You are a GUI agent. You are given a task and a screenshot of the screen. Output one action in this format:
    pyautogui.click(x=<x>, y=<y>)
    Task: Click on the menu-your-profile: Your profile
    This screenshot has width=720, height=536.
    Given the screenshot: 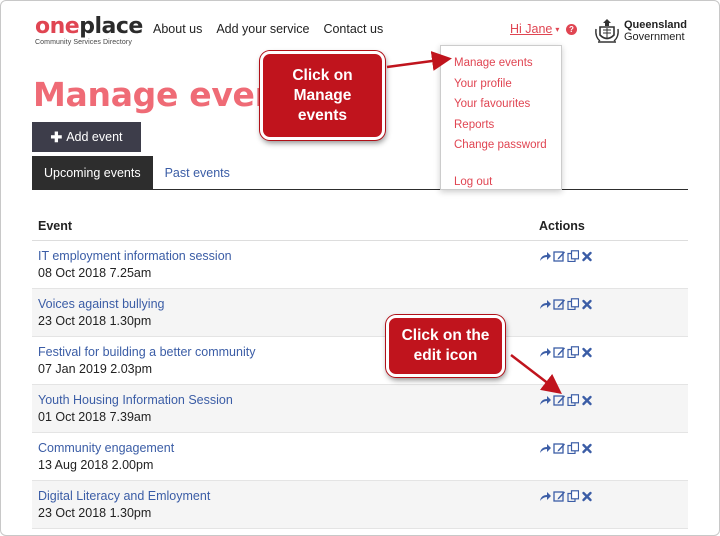 What is the action you would take?
    pyautogui.click(x=501, y=84)
    